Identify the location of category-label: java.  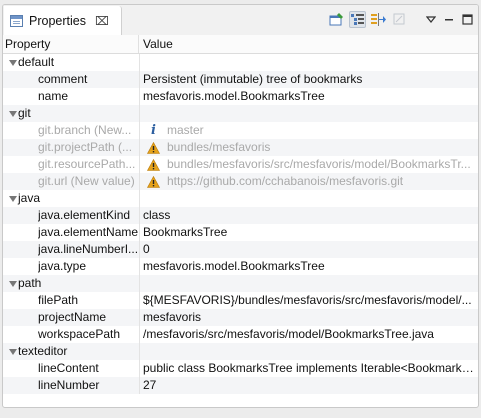
(29, 198).